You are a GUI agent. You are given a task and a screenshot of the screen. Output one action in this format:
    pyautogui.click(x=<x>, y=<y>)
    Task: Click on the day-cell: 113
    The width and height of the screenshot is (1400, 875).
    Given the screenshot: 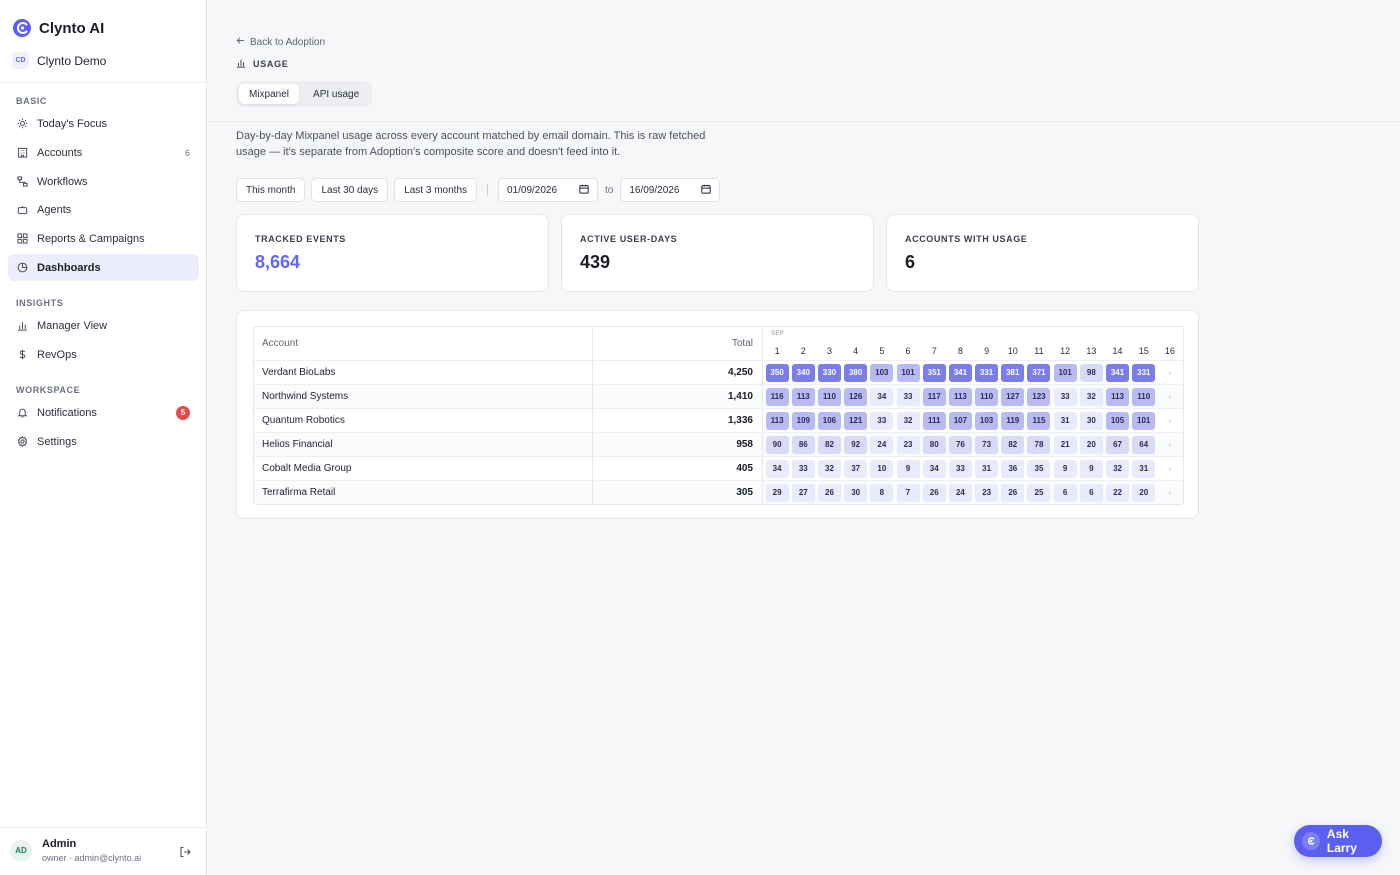 What is the action you would take?
    pyautogui.click(x=1117, y=396)
    